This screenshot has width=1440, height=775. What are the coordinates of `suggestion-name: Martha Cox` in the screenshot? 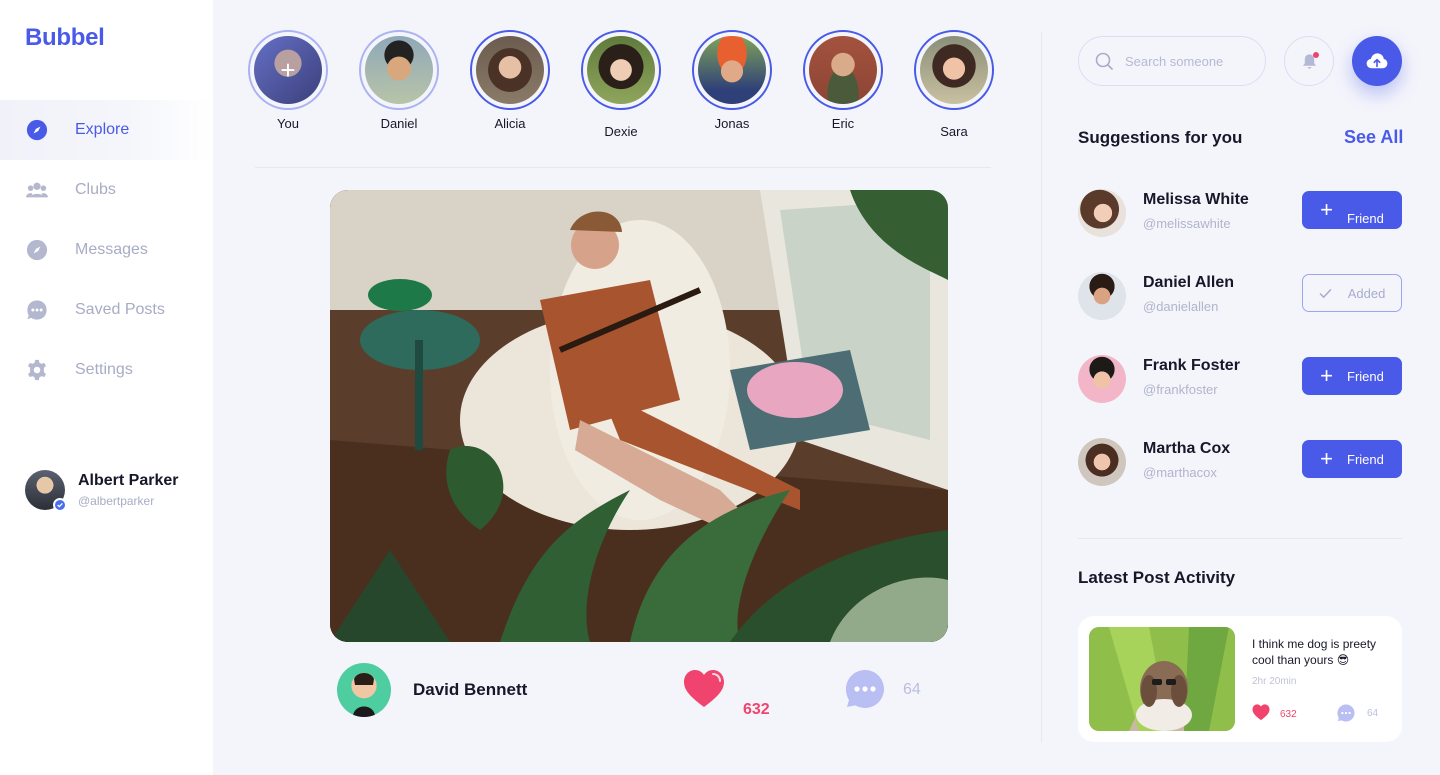 It's located at (1186, 449).